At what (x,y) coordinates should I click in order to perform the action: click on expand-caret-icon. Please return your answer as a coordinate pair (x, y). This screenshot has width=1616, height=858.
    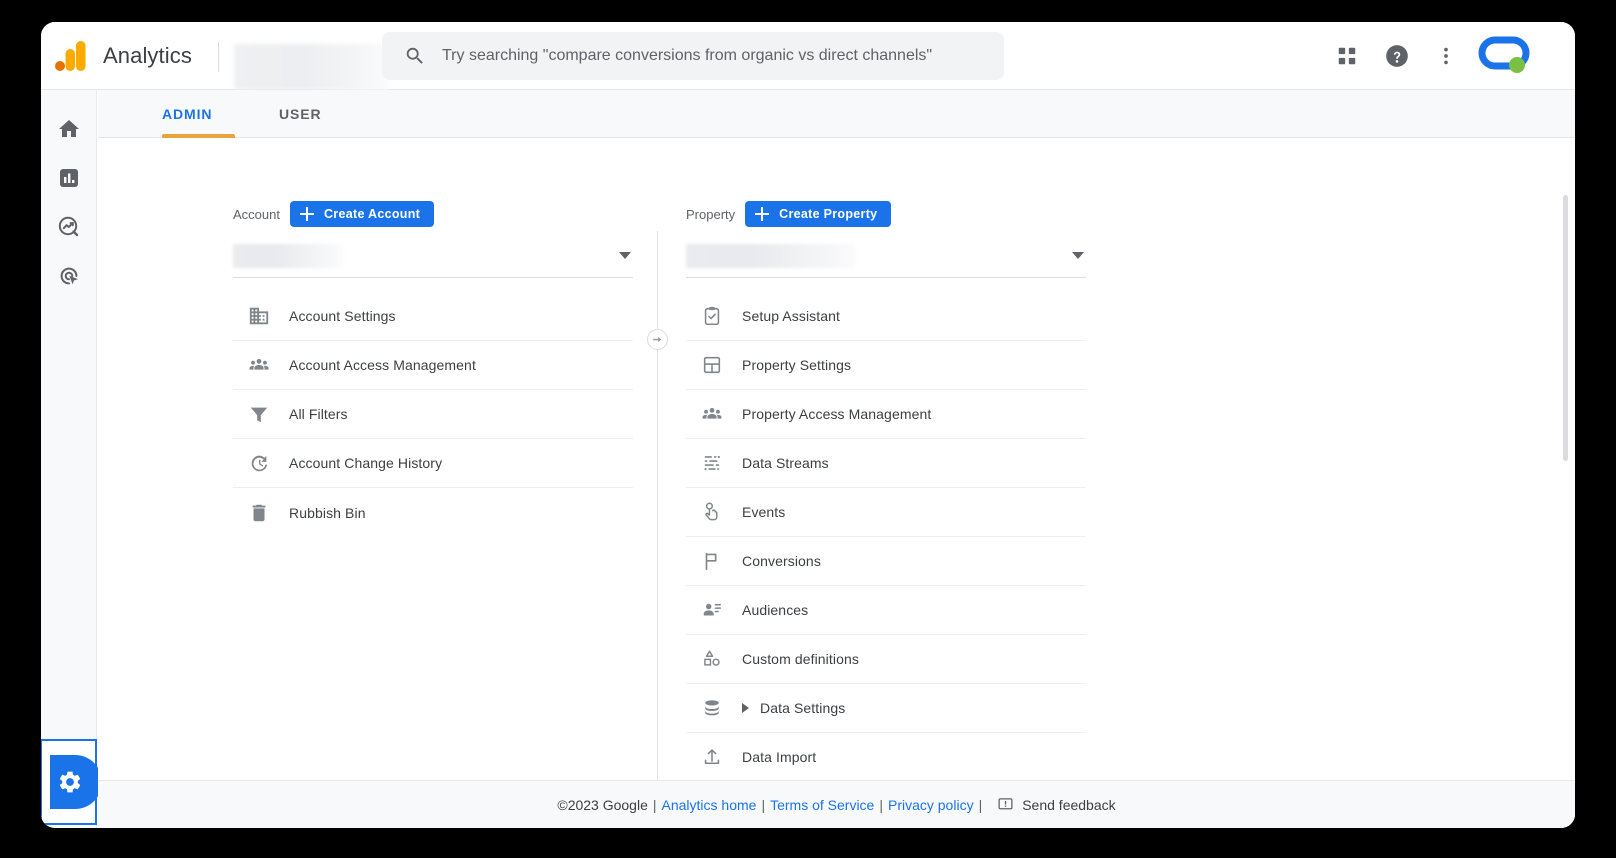
    Looking at the image, I should click on (745, 708).